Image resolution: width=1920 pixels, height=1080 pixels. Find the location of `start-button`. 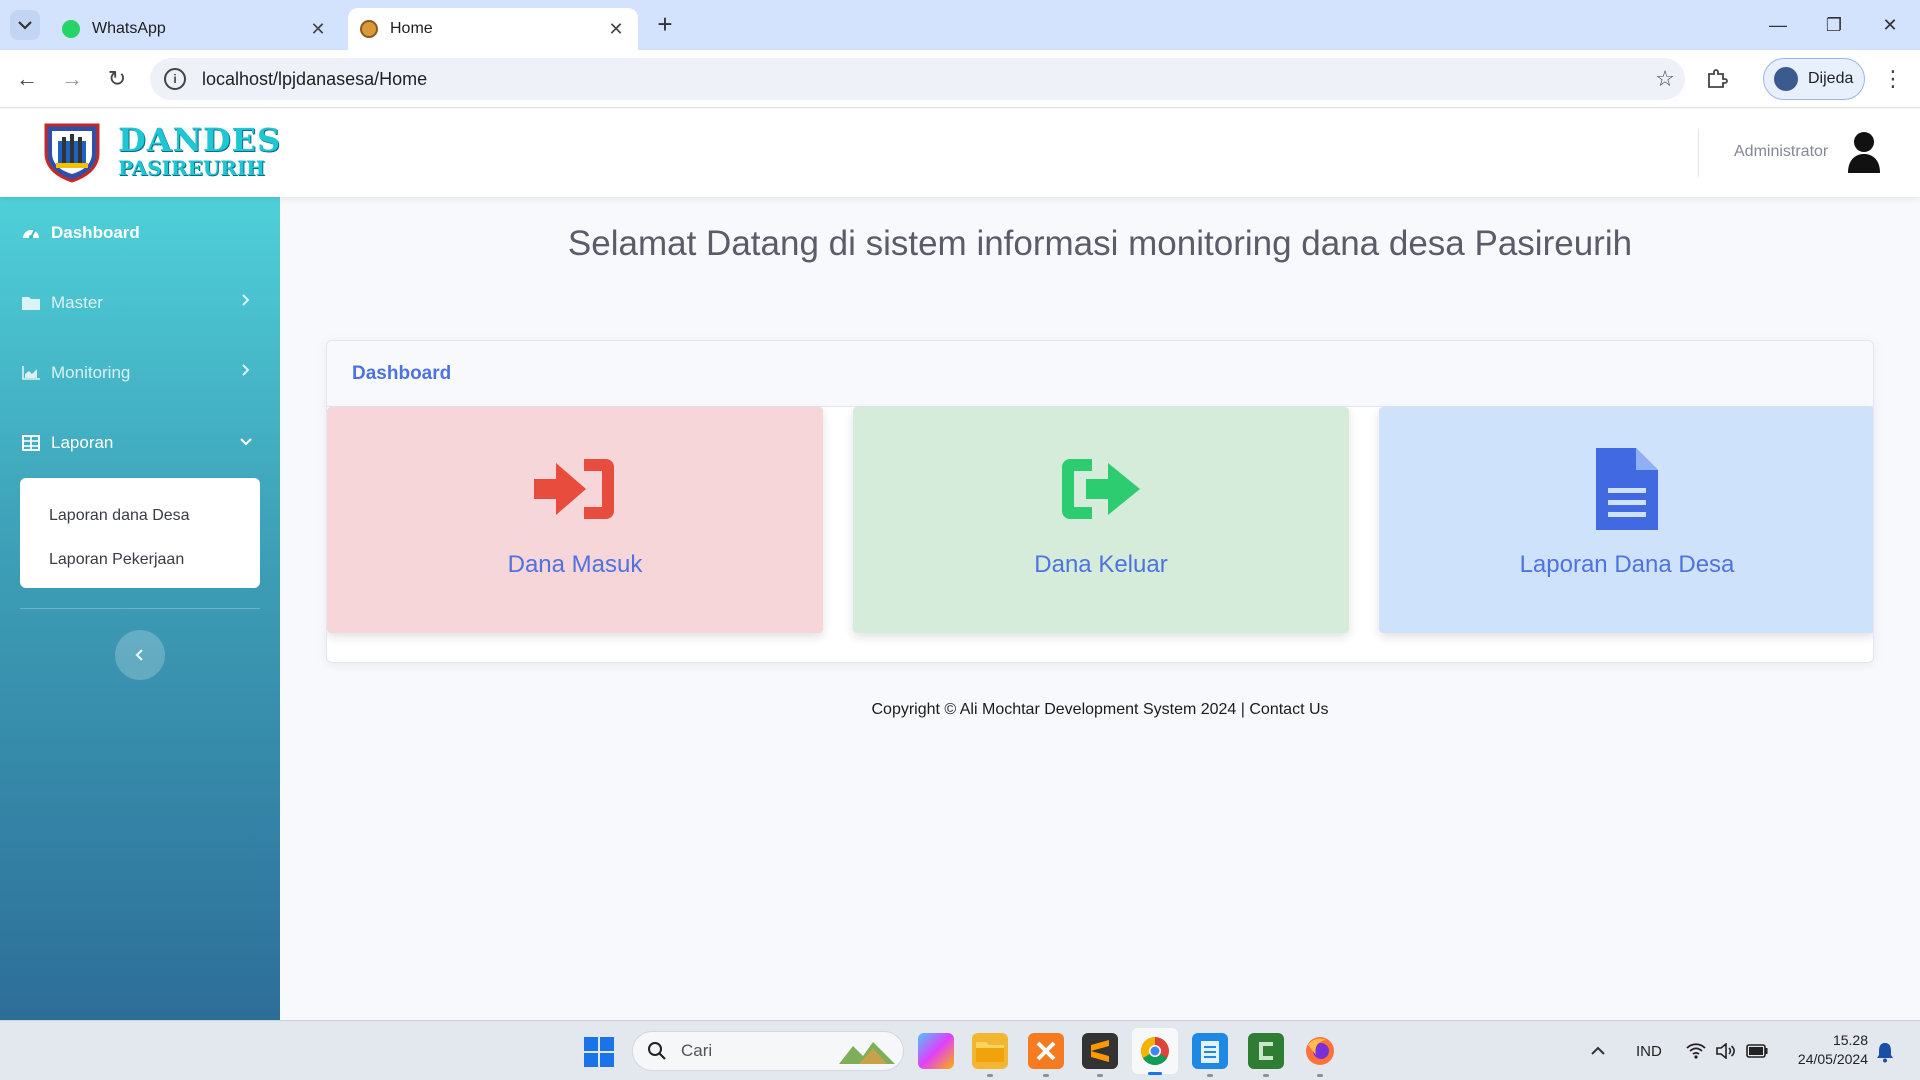

start-button is located at coordinates (599, 1052).